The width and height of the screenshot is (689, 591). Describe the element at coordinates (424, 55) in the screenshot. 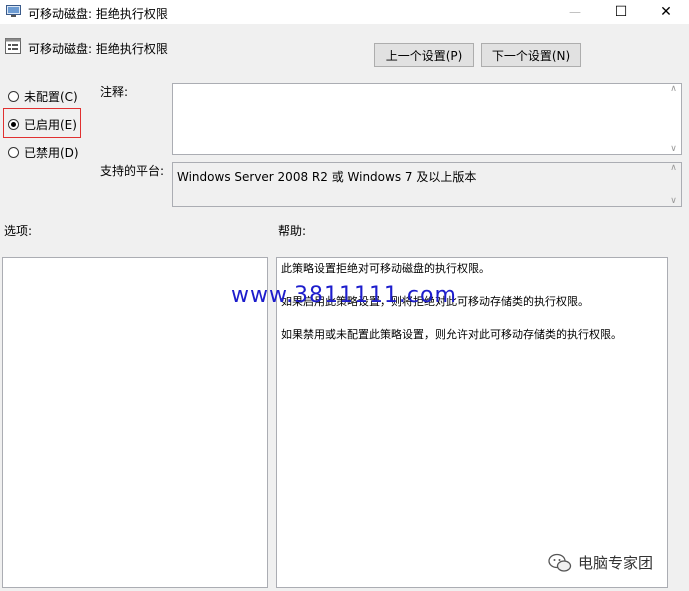

I see `prev-setting-button: 上一个设置(P)` at that location.